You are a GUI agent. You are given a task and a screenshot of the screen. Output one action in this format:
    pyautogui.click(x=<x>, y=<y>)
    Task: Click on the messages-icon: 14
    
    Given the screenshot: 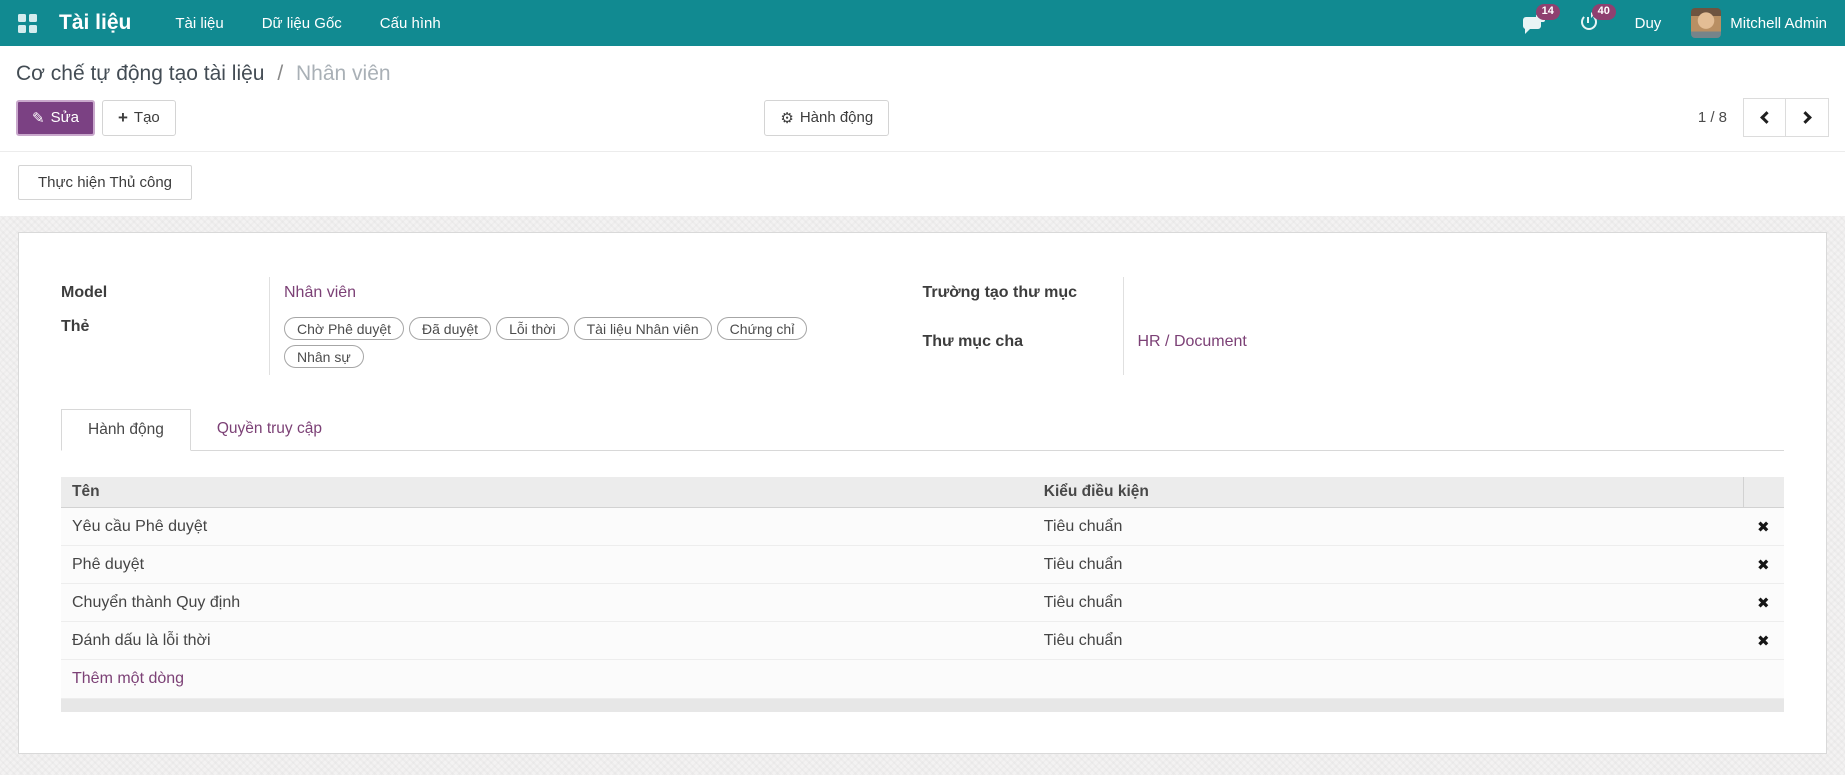 What is the action you would take?
    pyautogui.click(x=1541, y=19)
    